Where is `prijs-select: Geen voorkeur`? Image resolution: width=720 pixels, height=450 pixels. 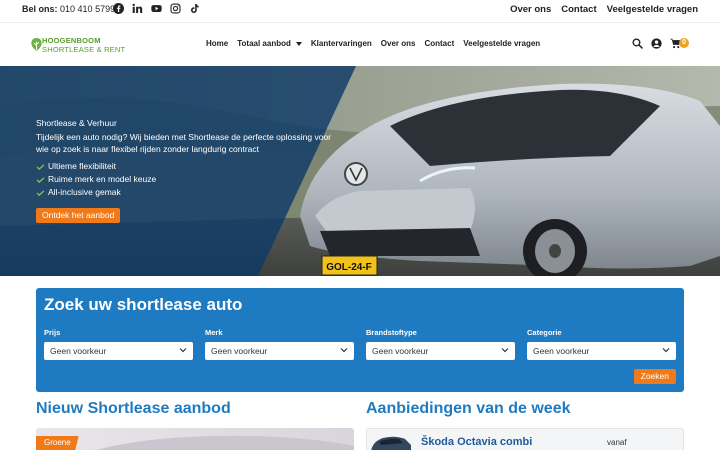
prijs-select: Geen voorkeur is located at coordinates (118, 351).